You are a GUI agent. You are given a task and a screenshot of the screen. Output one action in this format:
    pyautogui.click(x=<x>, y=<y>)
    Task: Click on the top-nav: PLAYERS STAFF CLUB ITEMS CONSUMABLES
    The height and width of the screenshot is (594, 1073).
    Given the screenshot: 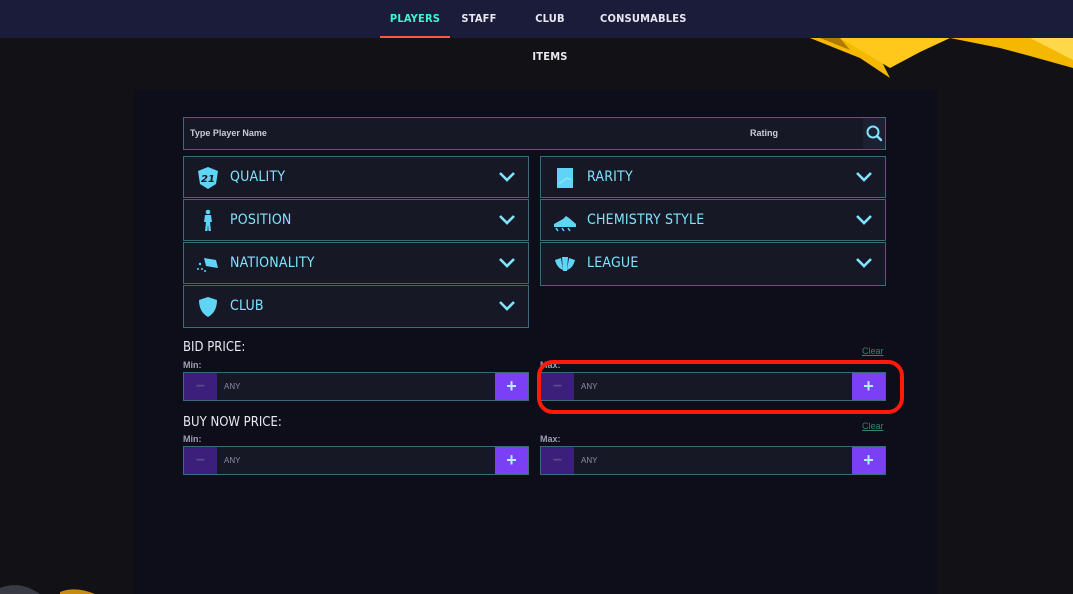 What is the action you would take?
    pyautogui.click(x=536, y=31)
    